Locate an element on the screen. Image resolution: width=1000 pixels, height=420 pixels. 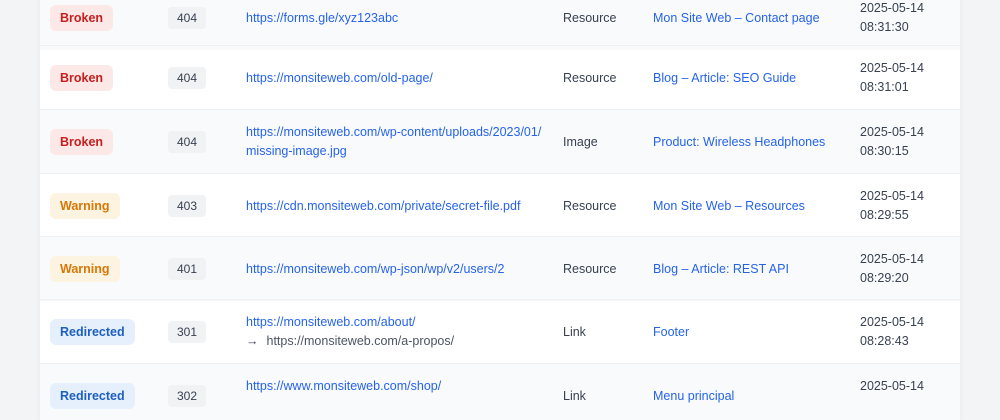
link-url-line: missing-image.jpg is located at coordinates (296, 151).